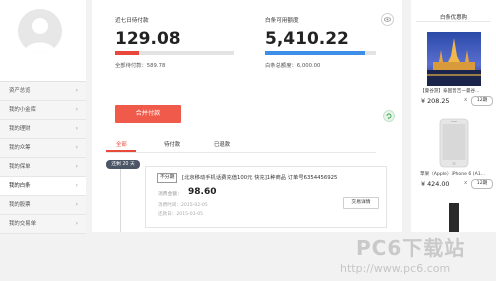 The width and height of the screenshot is (496, 281). I want to click on avatar, so click(40, 31).